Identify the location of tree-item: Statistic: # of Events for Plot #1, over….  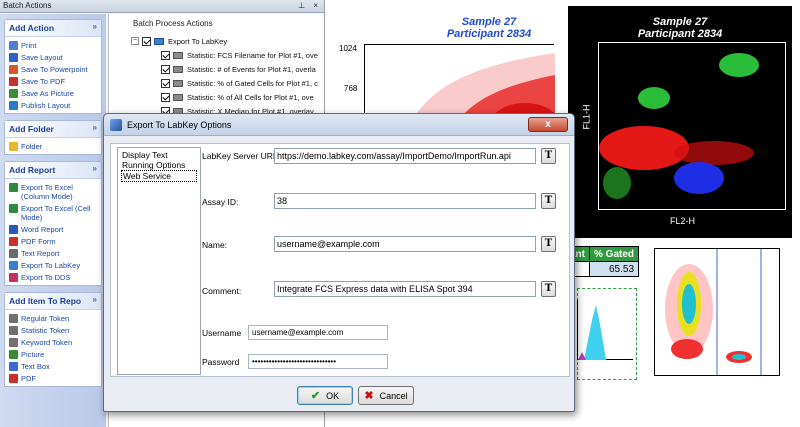
(216, 69).